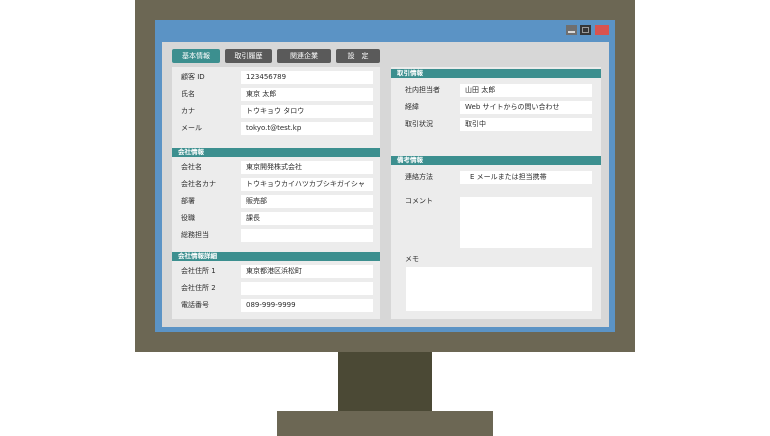 The height and width of the screenshot is (436, 770). I want to click on position-field: 課長, so click(307, 218).